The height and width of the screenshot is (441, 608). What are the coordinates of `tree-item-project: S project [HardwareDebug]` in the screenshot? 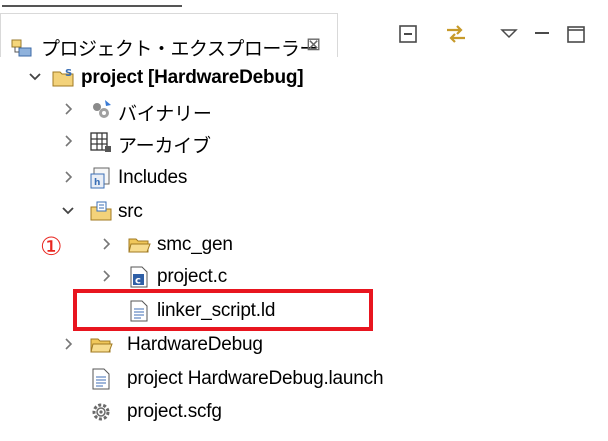 It's located at (304, 78).